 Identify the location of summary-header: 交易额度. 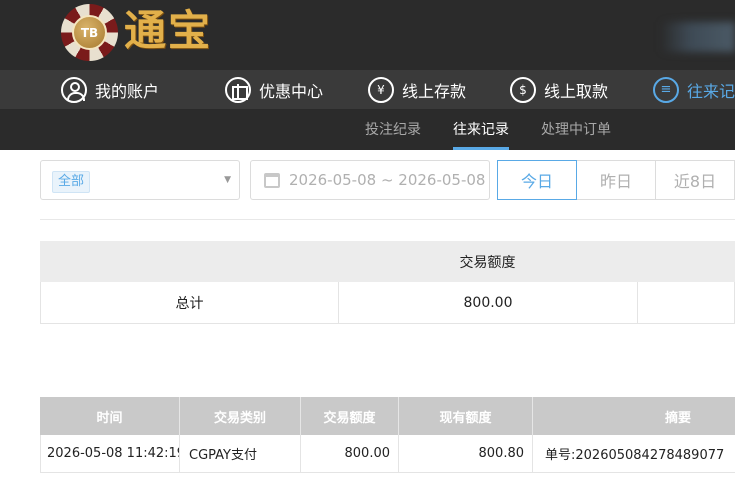
(387, 261).